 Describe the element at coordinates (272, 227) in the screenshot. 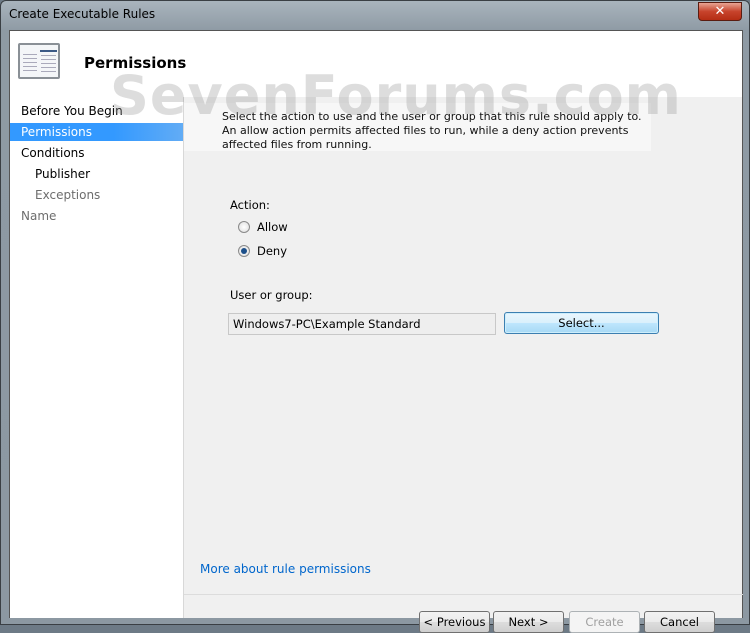

I see `allow-label: Allow` at that location.